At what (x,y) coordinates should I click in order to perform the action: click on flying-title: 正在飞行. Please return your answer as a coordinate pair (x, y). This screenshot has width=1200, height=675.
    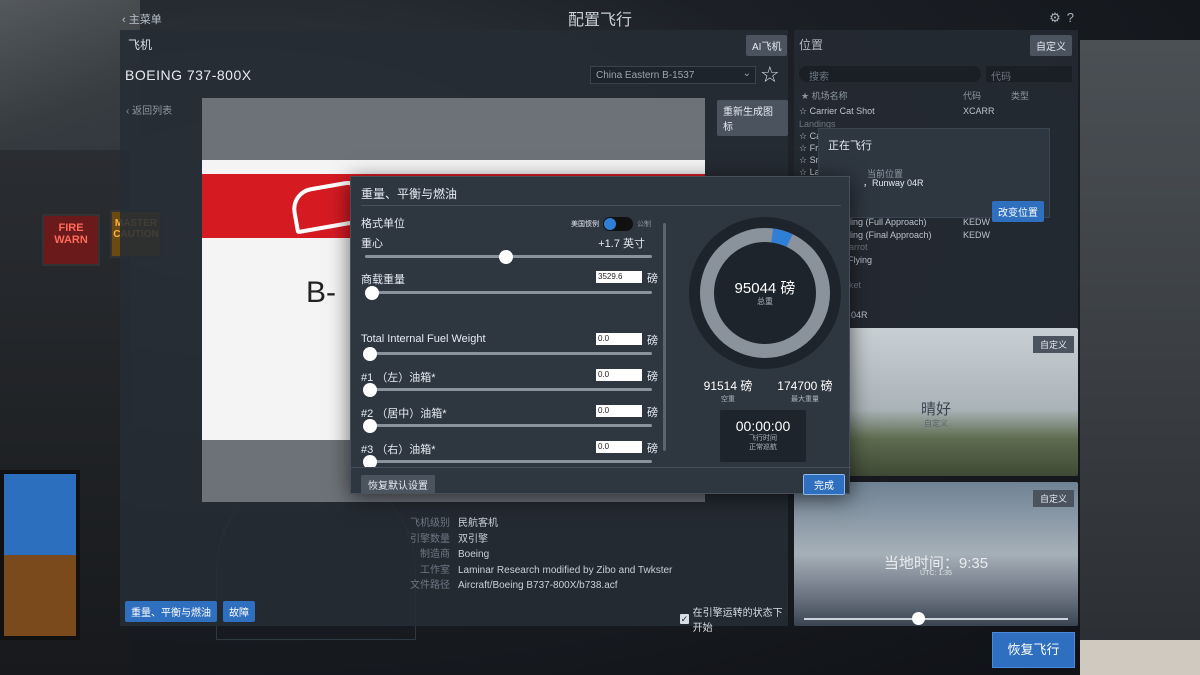
    Looking at the image, I should click on (850, 146).